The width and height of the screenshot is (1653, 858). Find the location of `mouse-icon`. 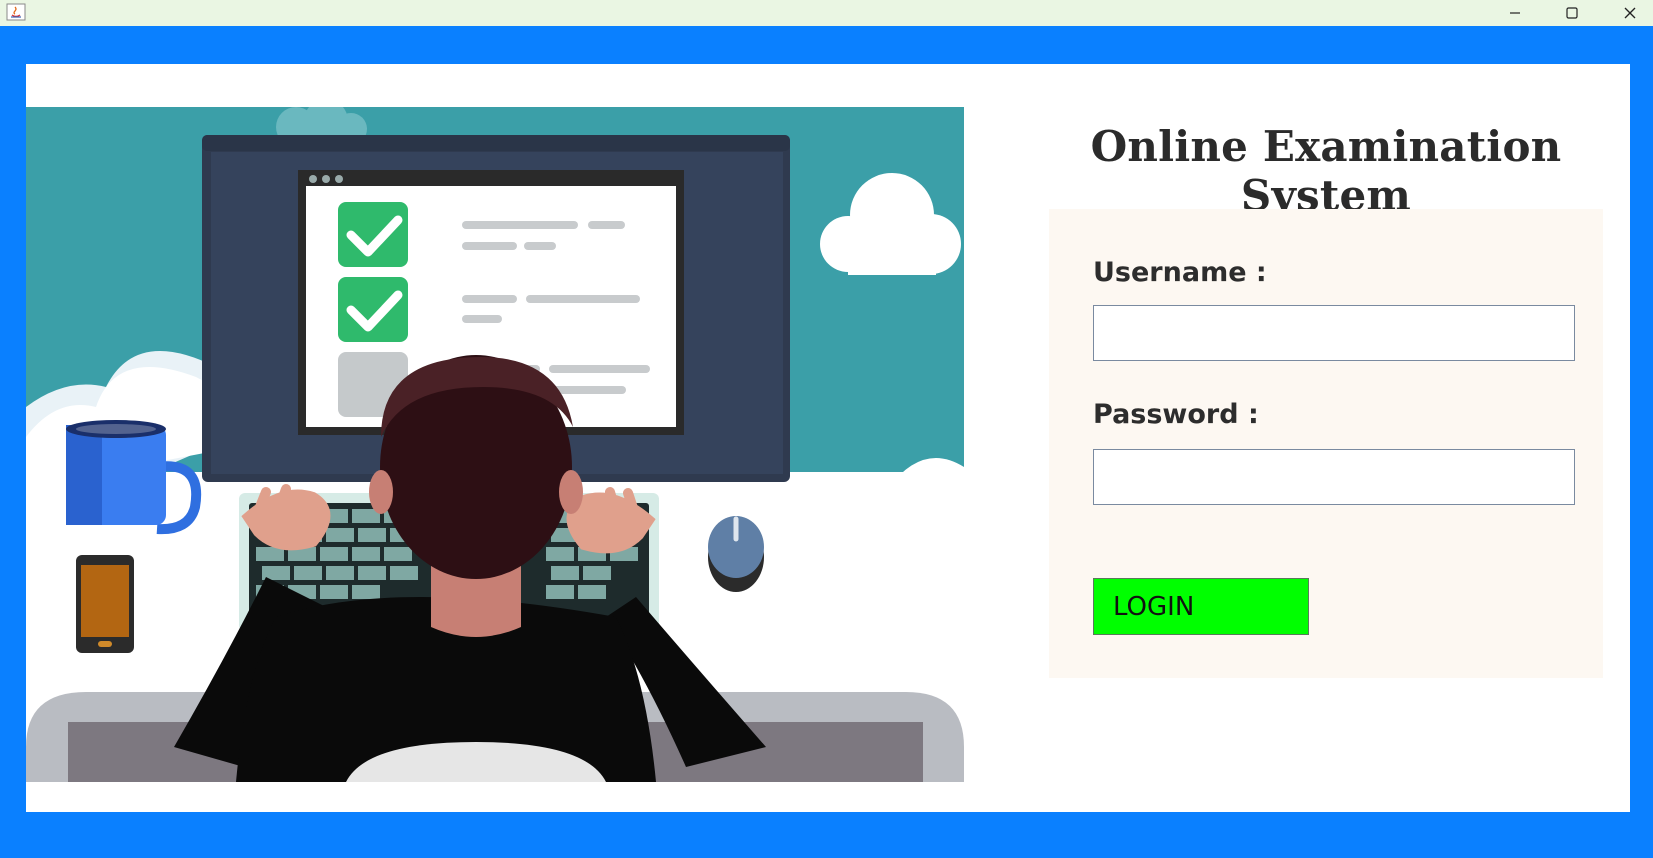

mouse-icon is located at coordinates (736, 554).